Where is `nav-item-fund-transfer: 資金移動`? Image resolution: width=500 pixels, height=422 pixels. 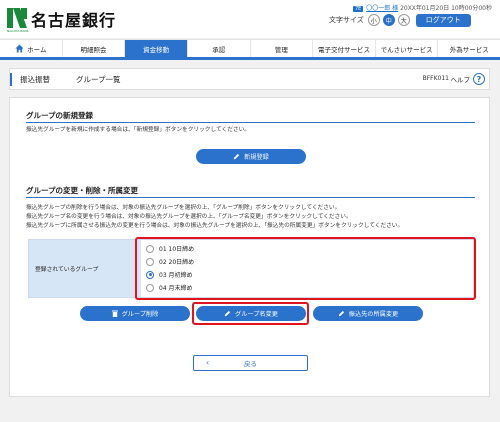
nav-item-fund-transfer: 資金移動 is located at coordinates (156, 48).